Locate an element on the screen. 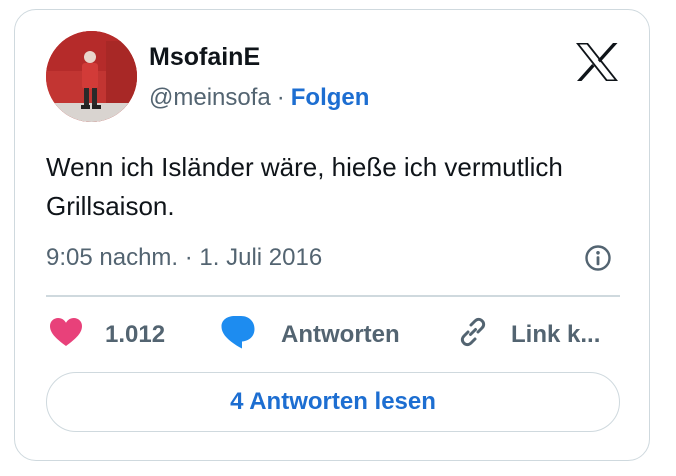 The width and height of the screenshot is (676, 476). x-logo-icon is located at coordinates (597, 62).